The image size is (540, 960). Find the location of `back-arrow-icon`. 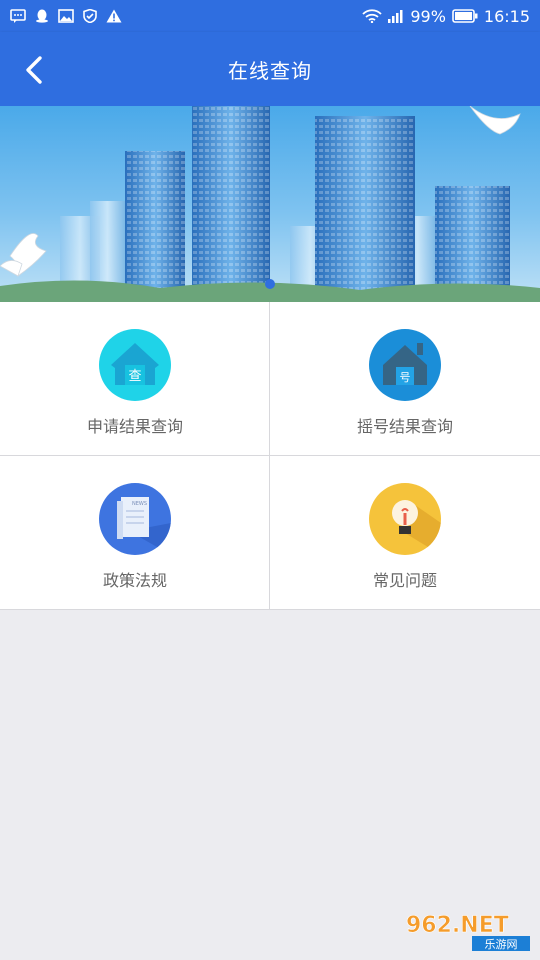

back-arrow-icon is located at coordinates (34, 70).